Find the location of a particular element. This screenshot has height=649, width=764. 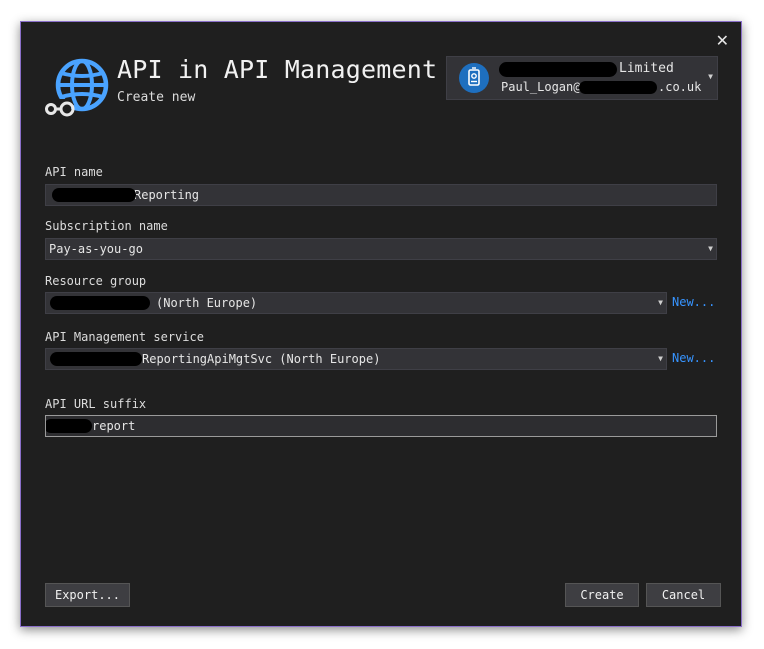

apim-service-select: ReportingApiMgtSvc (North Europe) ▼ is located at coordinates (356, 359).